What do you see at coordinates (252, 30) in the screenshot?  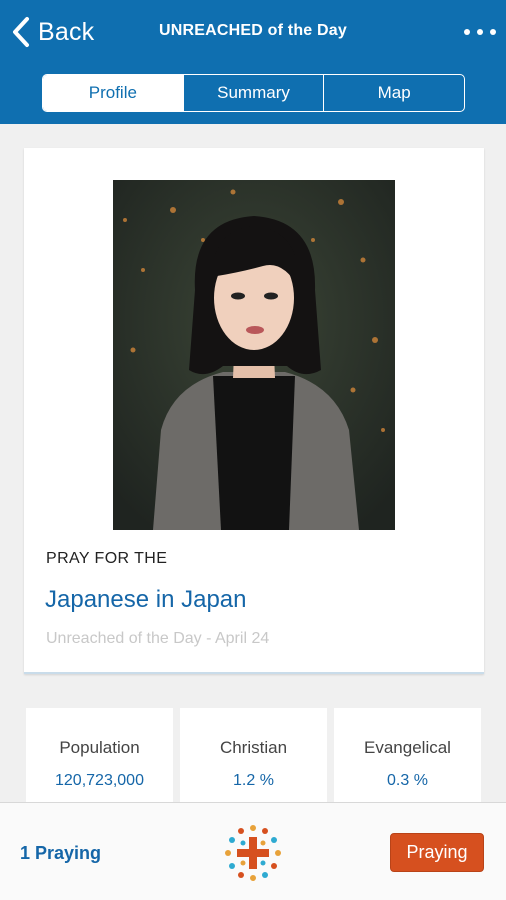 I see `page-title: UNREACHED of the Day` at bounding box center [252, 30].